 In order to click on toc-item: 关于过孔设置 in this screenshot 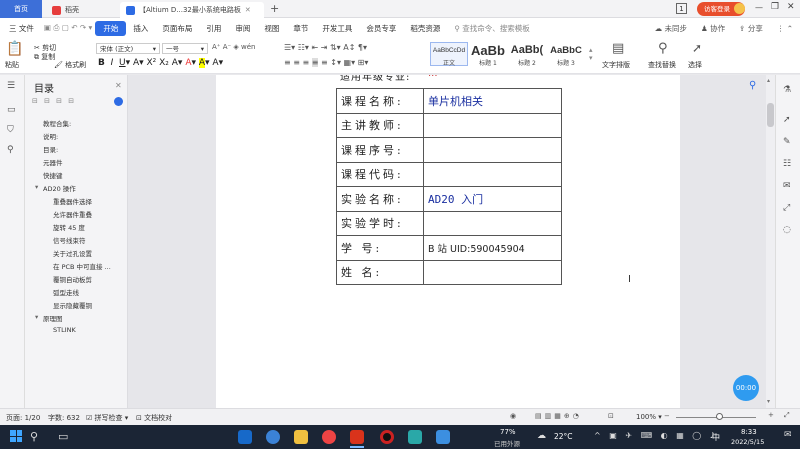, I will do `click(72, 253)`.